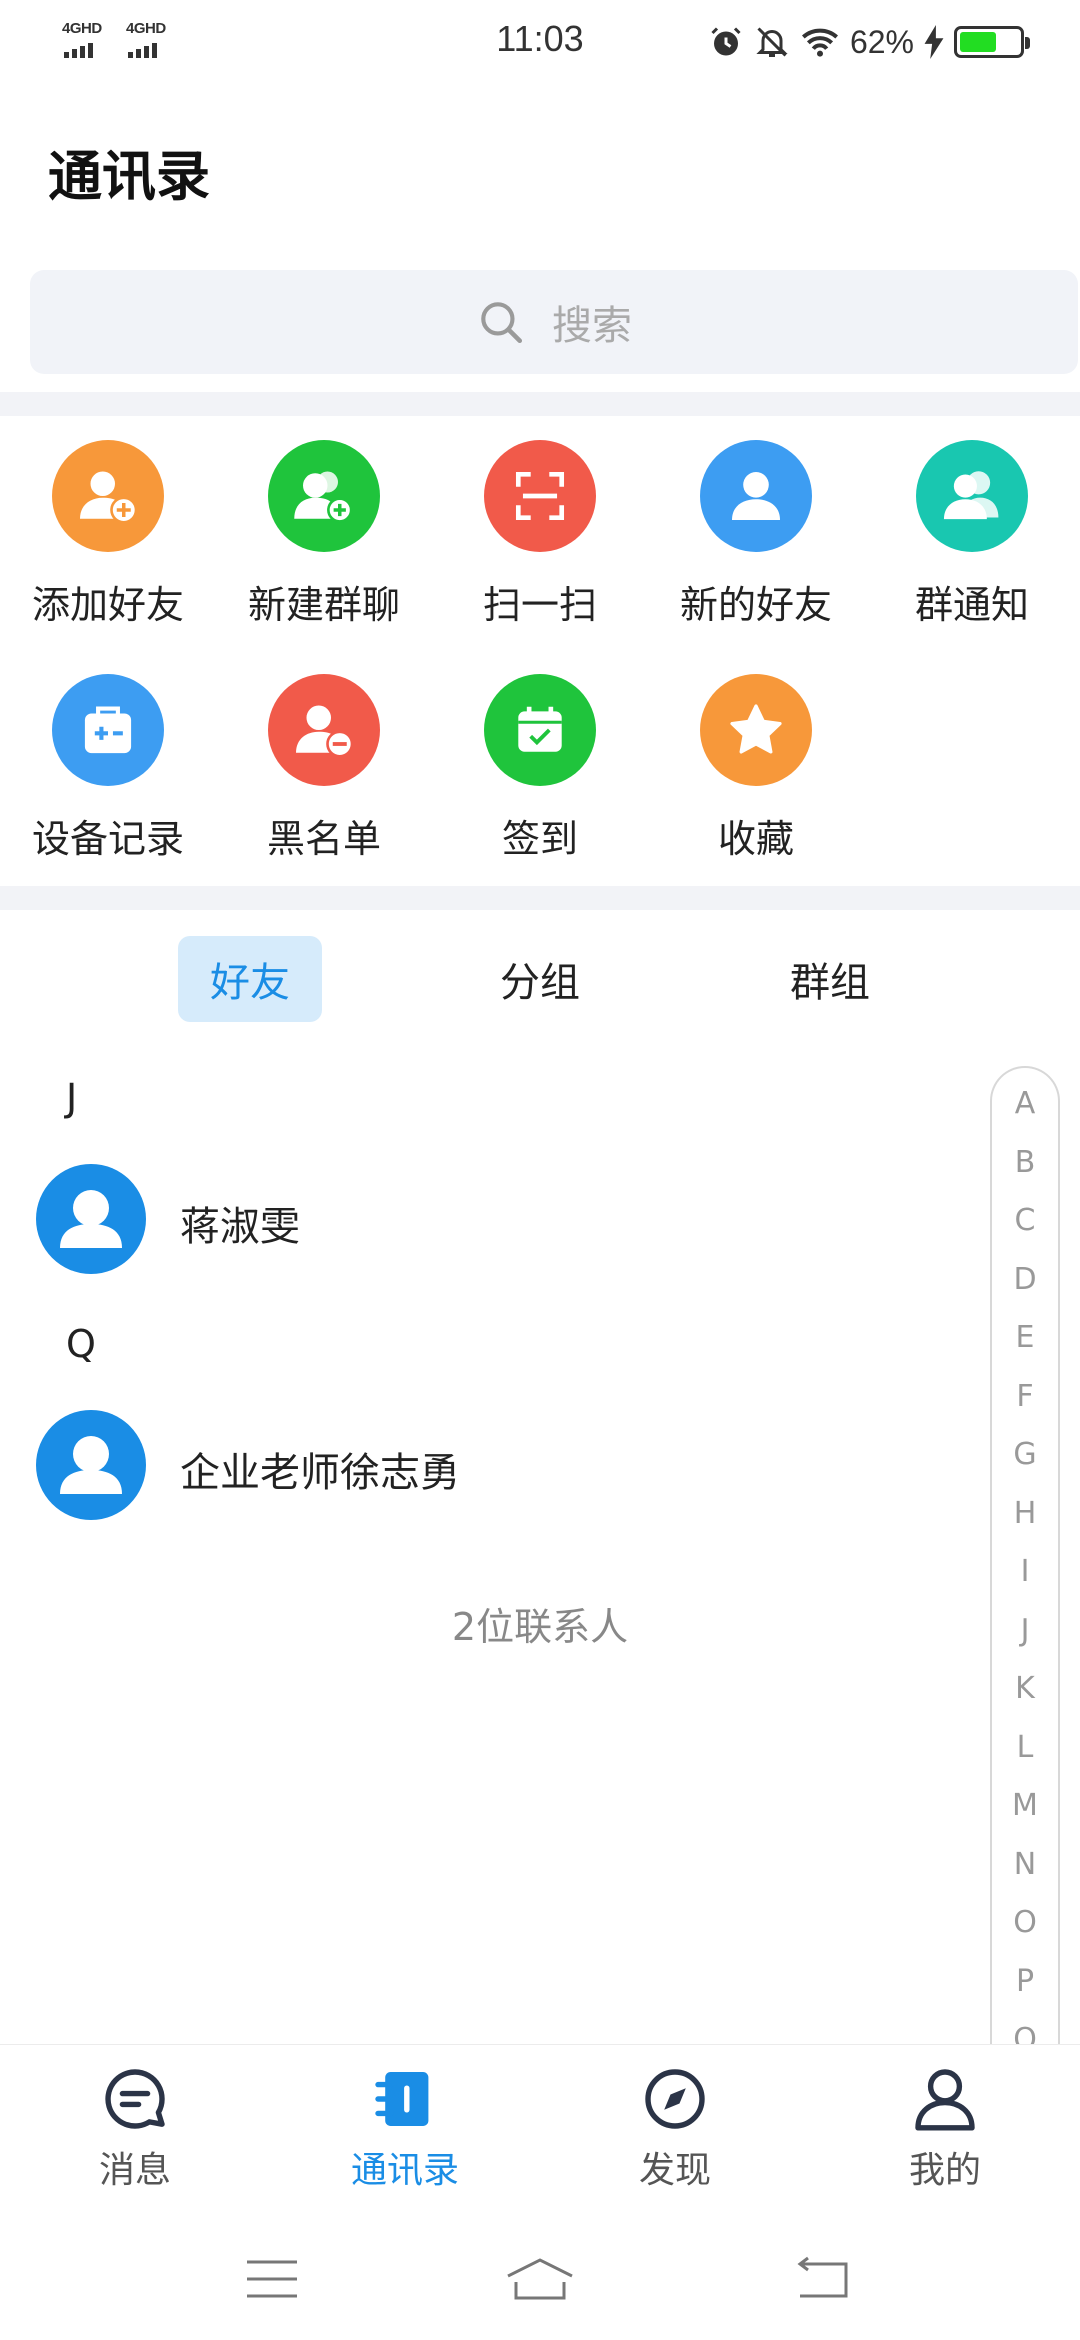  What do you see at coordinates (755, 839) in the screenshot?
I see `shortcut-label: 收藏` at bounding box center [755, 839].